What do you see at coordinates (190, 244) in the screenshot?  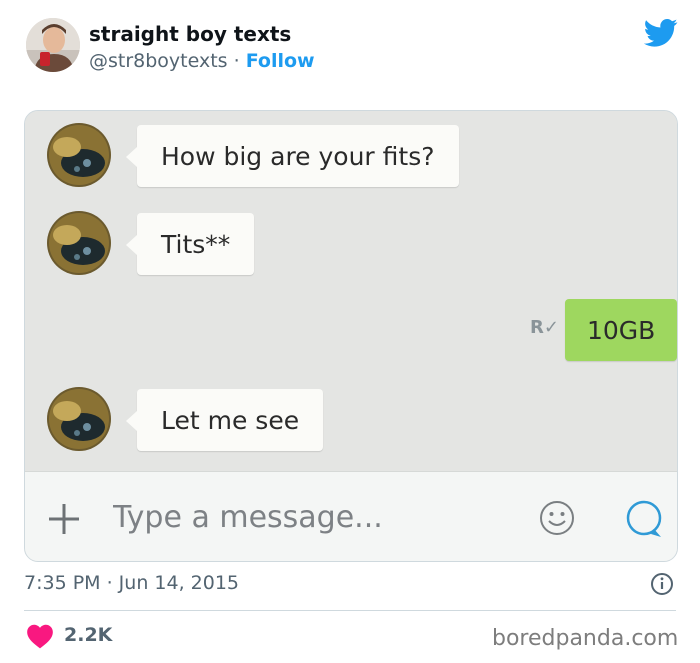 I see `message-bubble: Tits**` at bounding box center [190, 244].